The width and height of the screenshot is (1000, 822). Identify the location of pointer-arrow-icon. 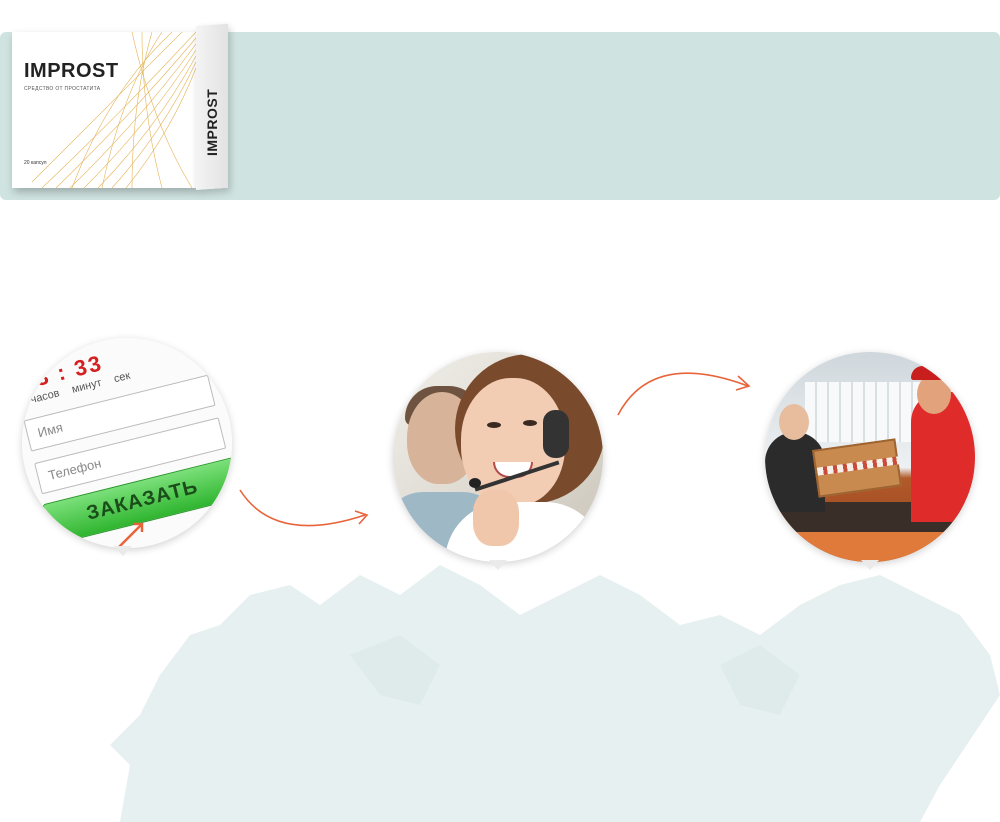
(130, 535).